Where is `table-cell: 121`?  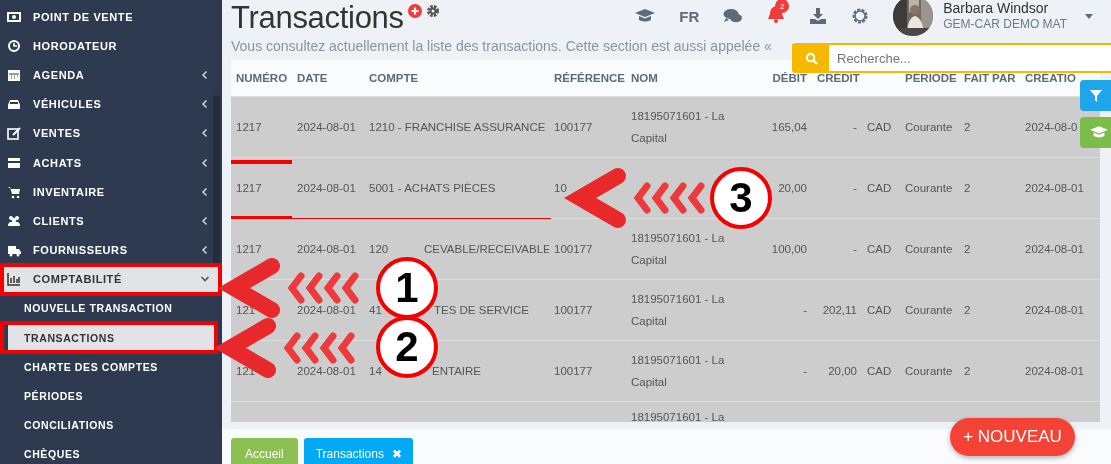 table-cell: 121 is located at coordinates (246, 310).